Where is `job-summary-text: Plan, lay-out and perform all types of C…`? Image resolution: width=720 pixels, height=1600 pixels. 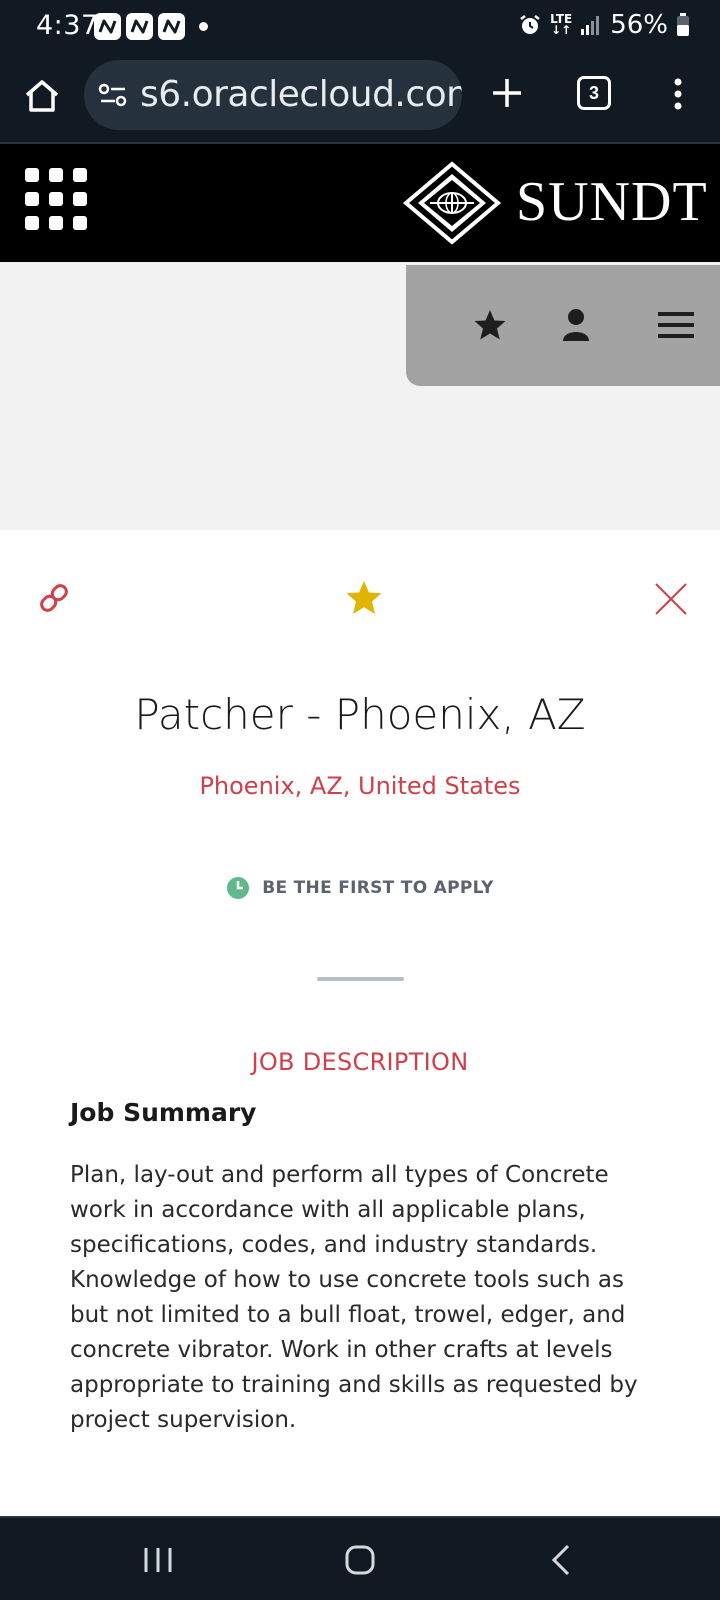
job-summary-text: Plan, lay-out and perform all types of C… is located at coordinates (354, 1297).